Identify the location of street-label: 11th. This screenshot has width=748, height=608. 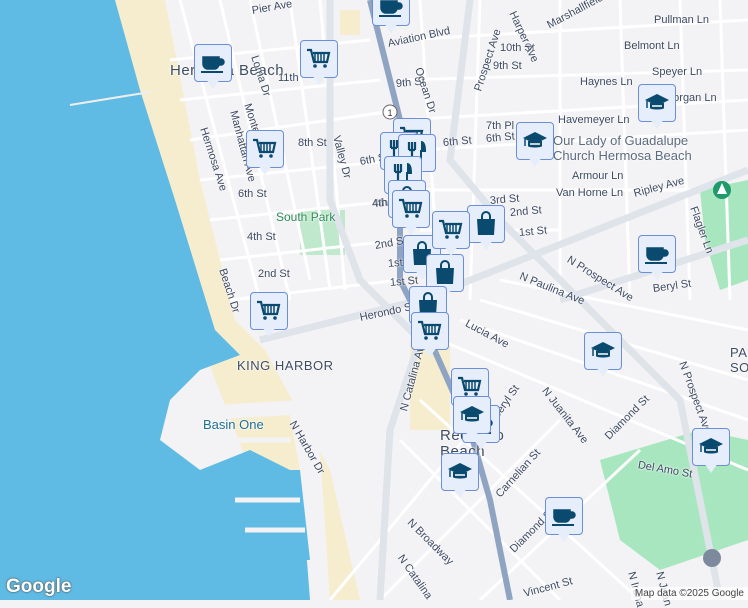
(288, 78).